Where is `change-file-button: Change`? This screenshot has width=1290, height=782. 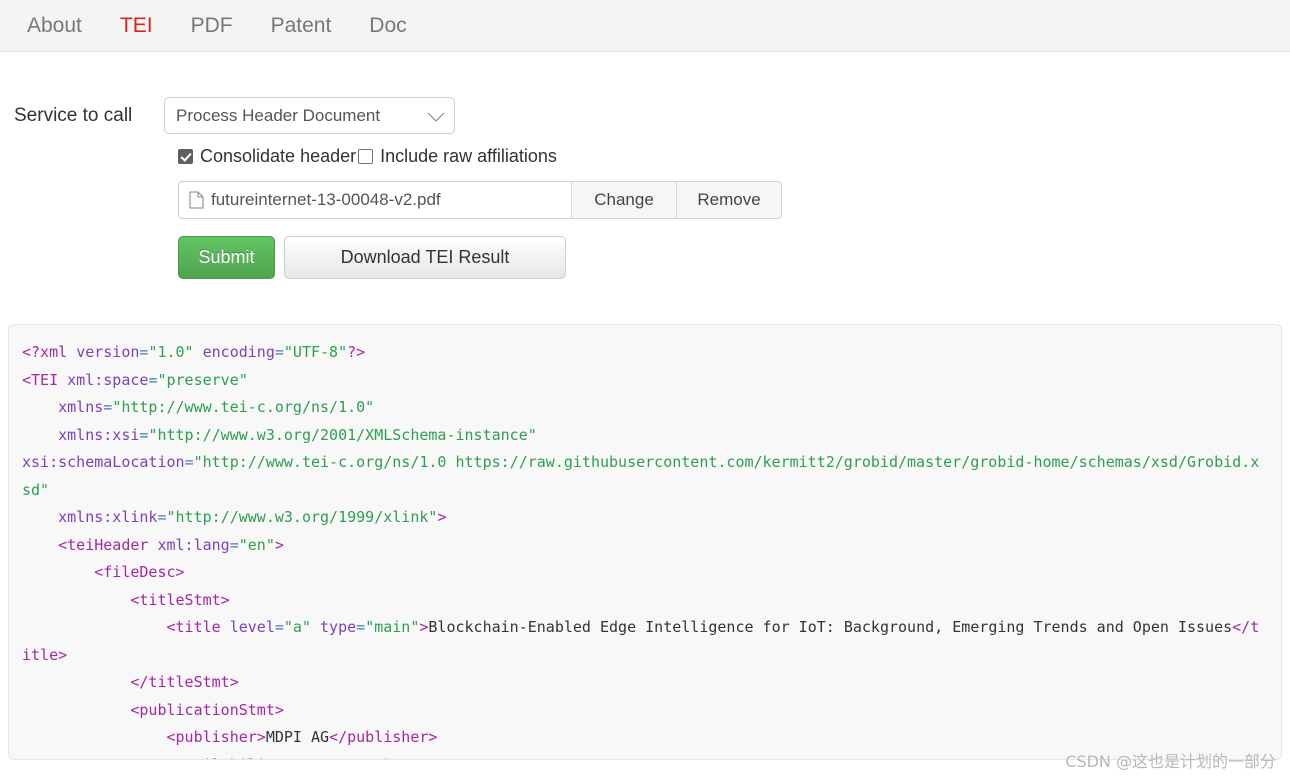
change-file-button: Change is located at coordinates (623, 200).